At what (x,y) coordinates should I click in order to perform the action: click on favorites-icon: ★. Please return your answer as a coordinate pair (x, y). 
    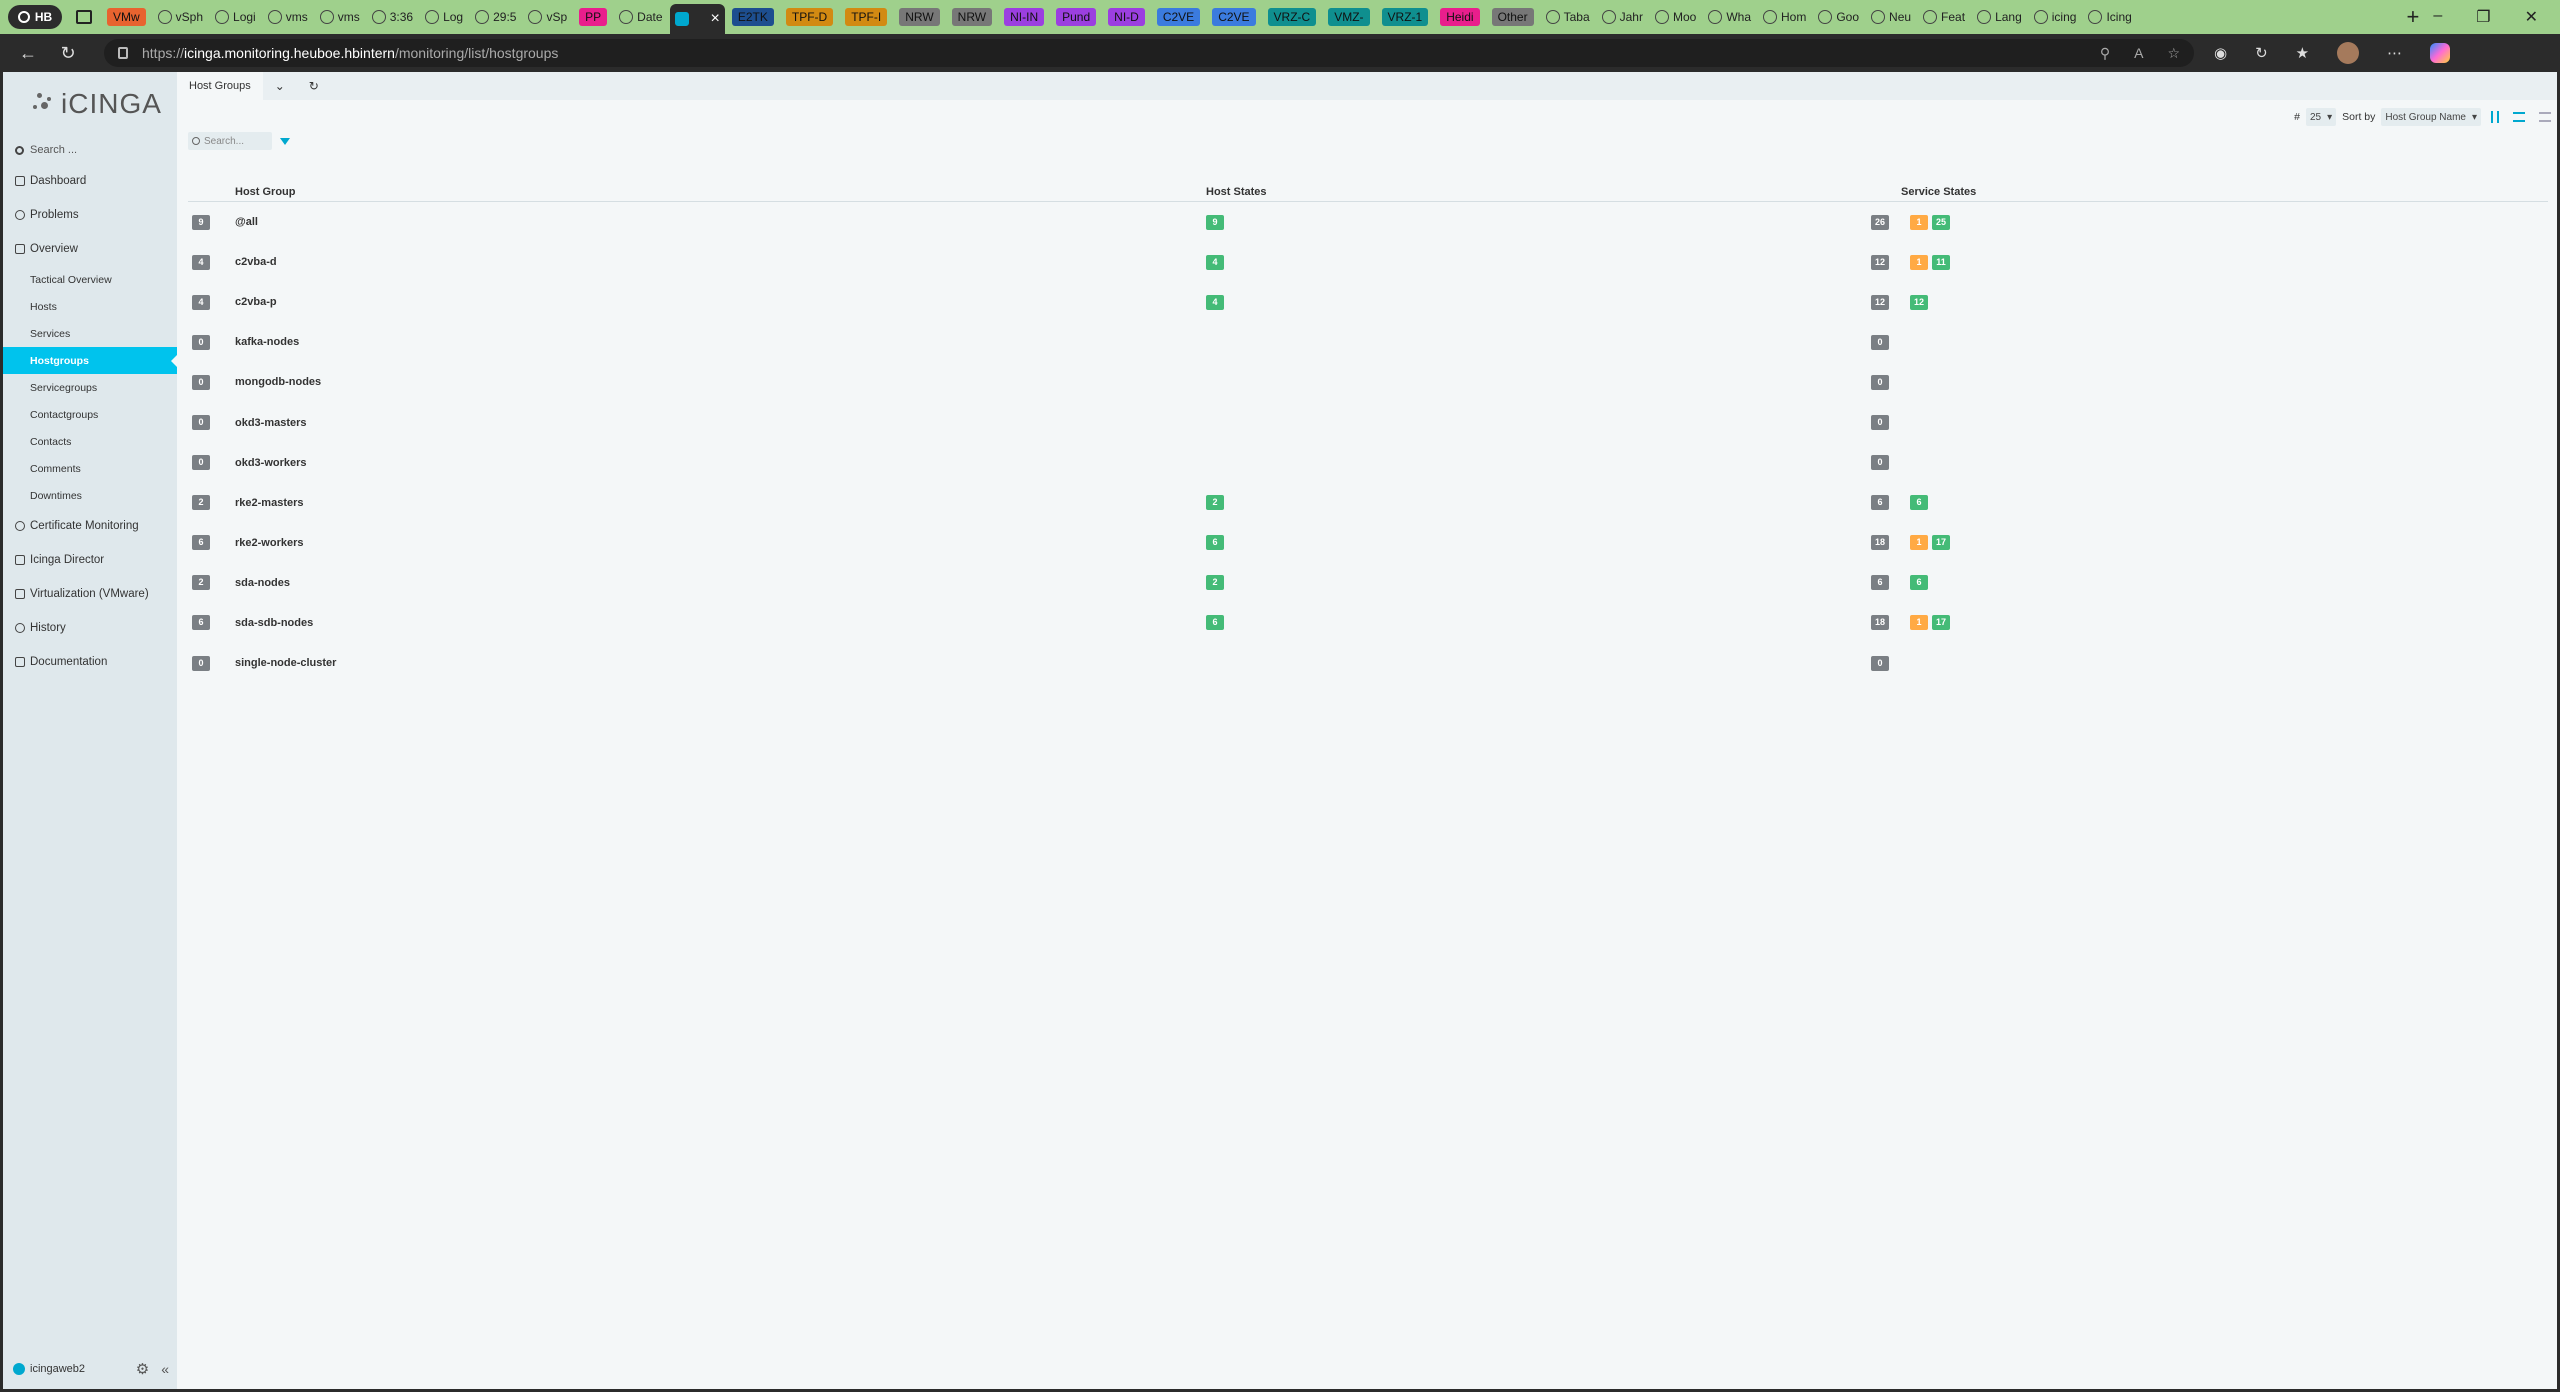
    Looking at the image, I should click on (2302, 53).